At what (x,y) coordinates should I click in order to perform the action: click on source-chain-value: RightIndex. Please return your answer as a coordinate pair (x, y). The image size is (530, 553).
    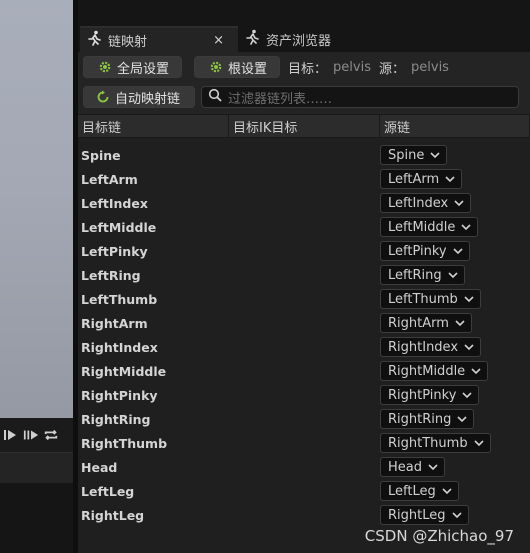
    Looking at the image, I should click on (423, 347).